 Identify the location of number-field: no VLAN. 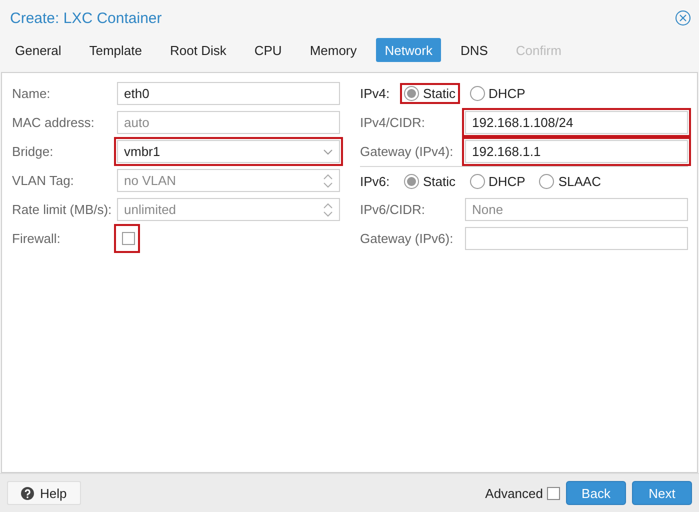
(228, 180).